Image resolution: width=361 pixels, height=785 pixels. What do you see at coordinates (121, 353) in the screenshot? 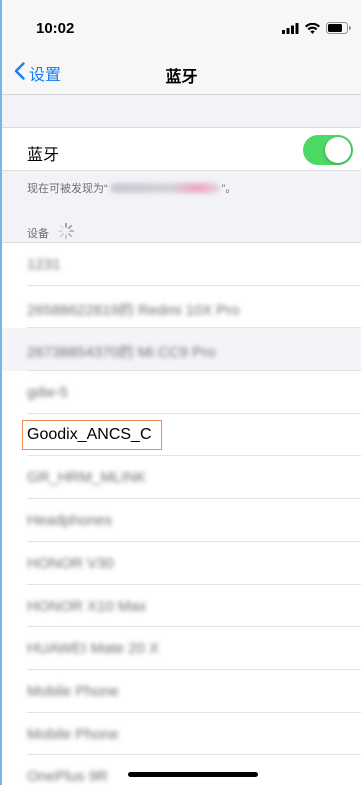
I see `device-name: 26738854370的 Mi CC9 Pro` at bounding box center [121, 353].